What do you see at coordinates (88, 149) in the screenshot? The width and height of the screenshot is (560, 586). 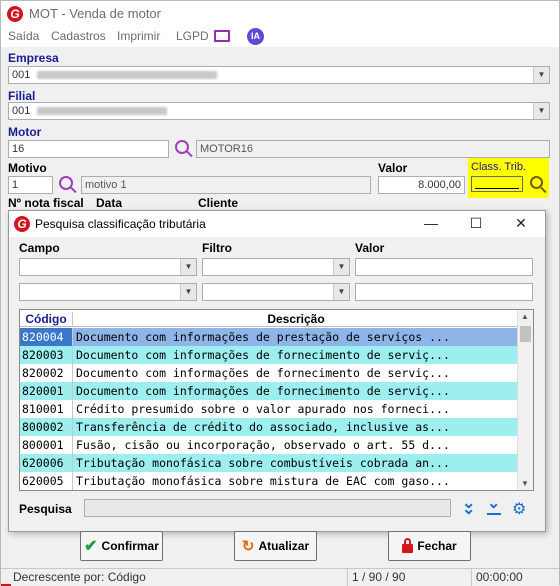 I see `motor-input: 16` at bounding box center [88, 149].